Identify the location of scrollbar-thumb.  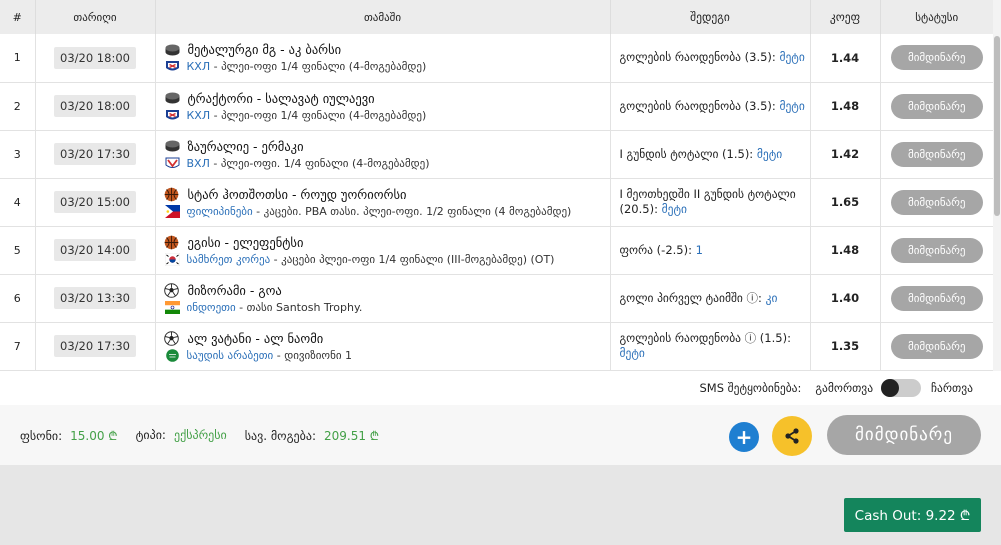
(997, 126).